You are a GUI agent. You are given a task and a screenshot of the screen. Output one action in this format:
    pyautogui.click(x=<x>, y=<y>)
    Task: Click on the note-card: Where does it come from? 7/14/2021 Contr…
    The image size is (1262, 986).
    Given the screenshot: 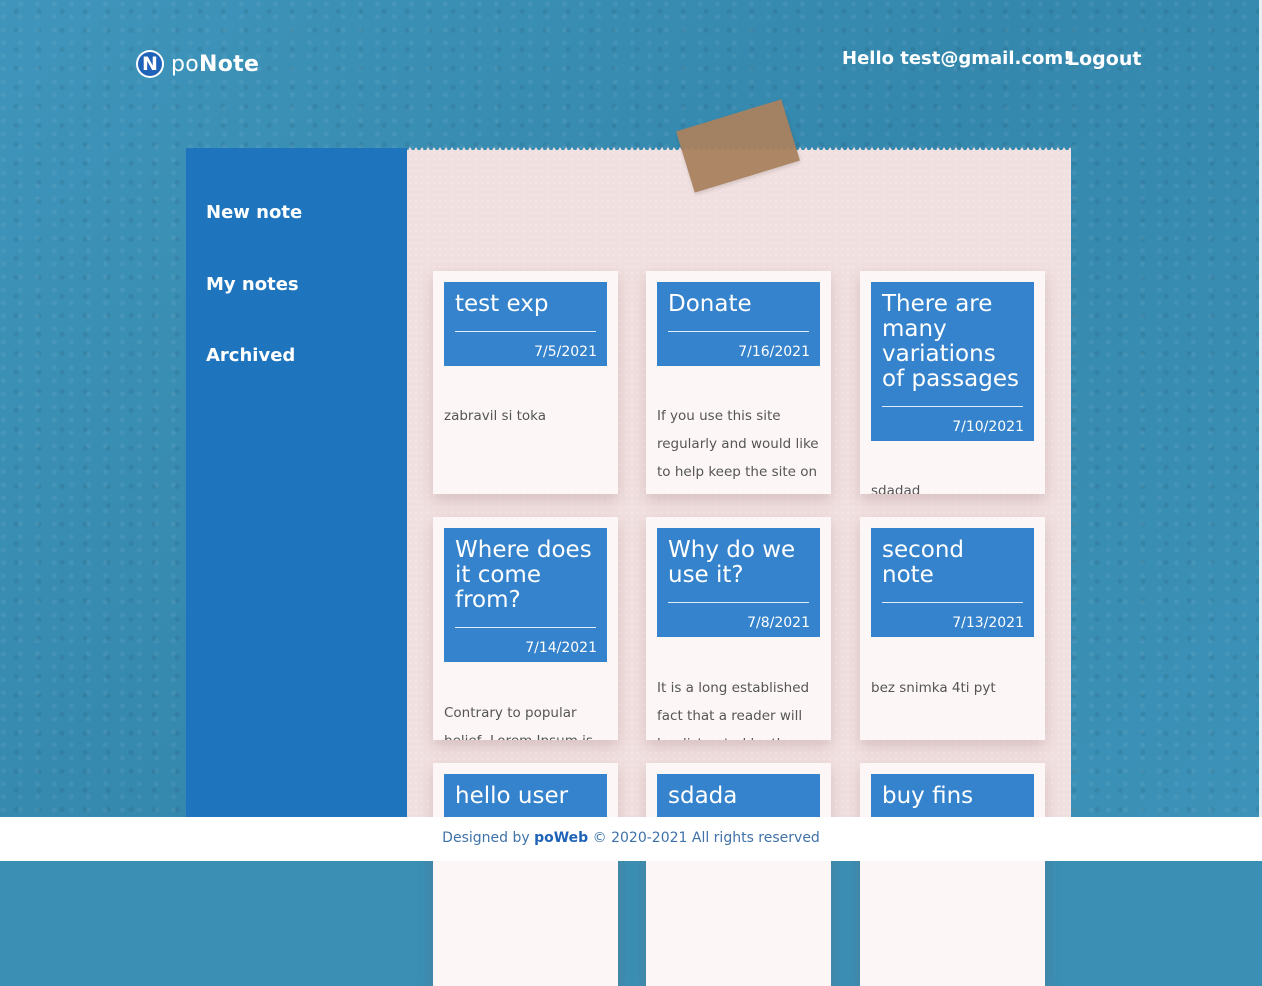 What is the action you would take?
    pyautogui.click(x=525, y=628)
    